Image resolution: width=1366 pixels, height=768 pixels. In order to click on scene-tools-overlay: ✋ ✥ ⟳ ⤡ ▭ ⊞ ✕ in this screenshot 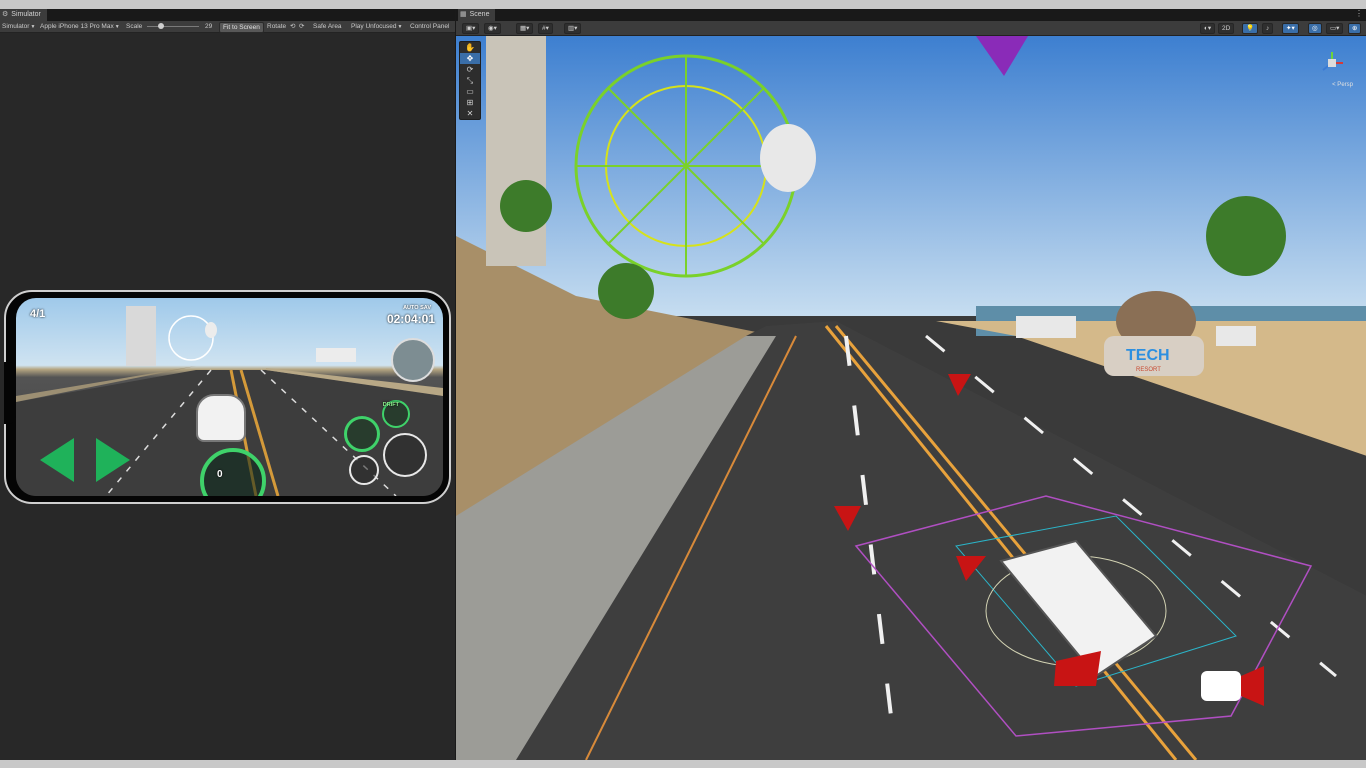, I will do `click(470, 80)`.